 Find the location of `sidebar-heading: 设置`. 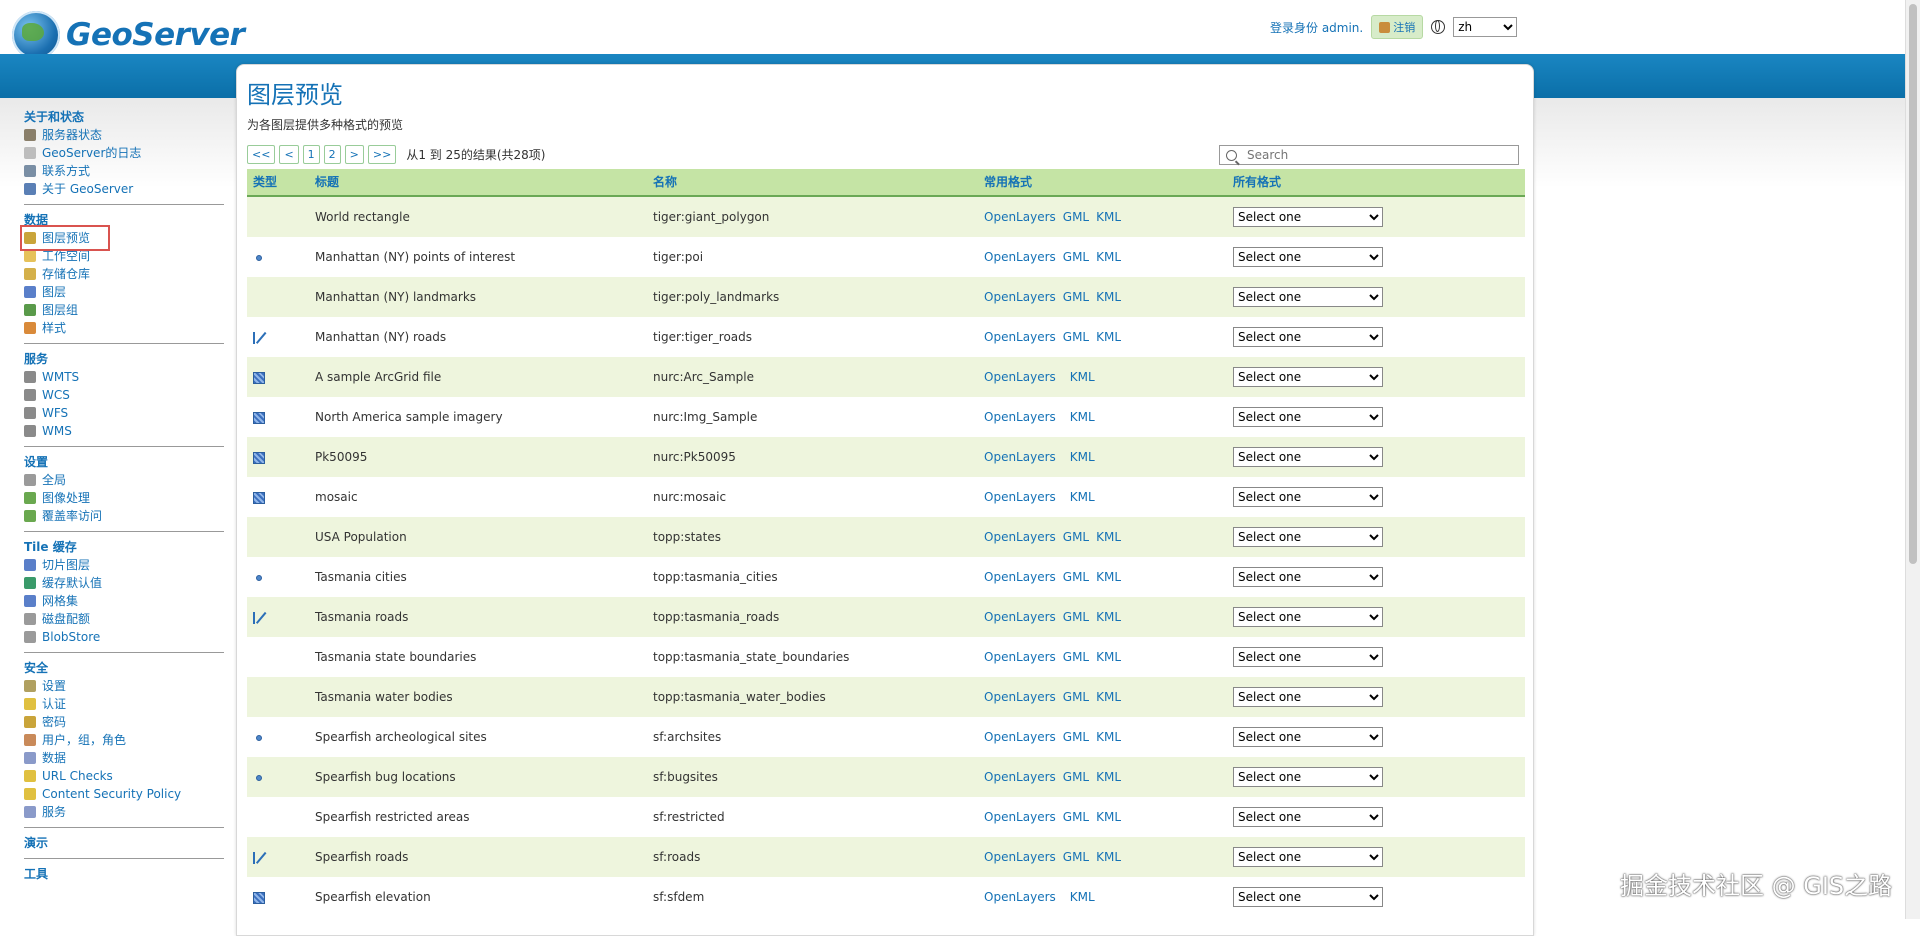

sidebar-heading: 设置 is located at coordinates (124, 462).